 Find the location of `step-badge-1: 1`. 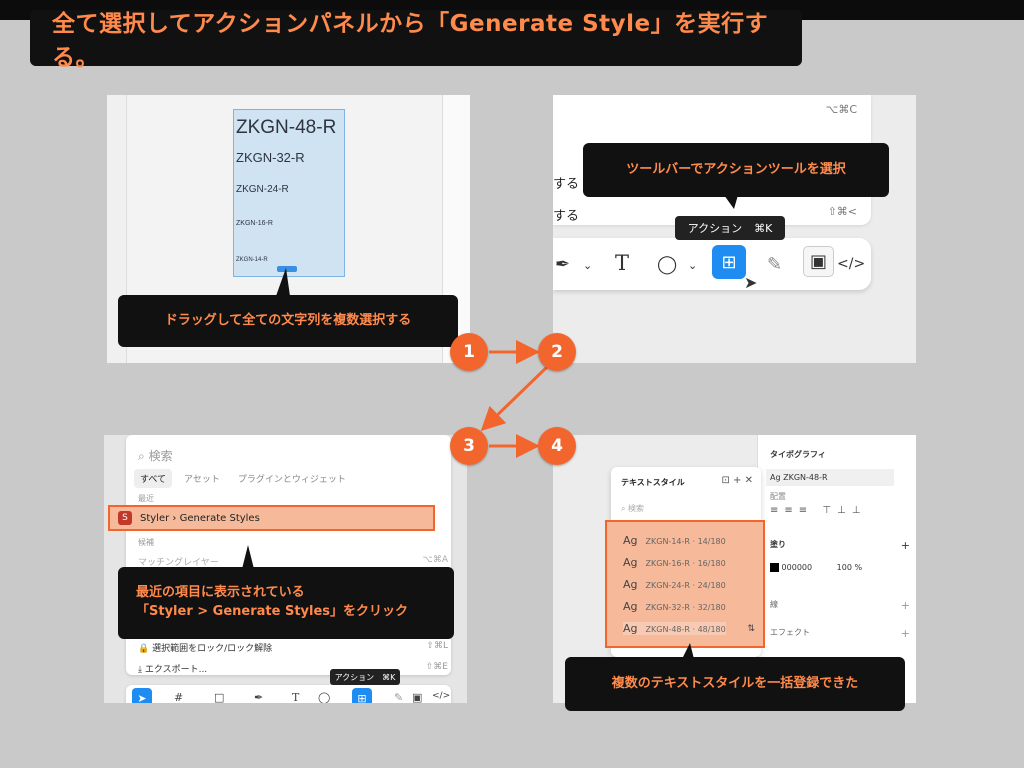

step-badge-1: 1 is located at coordinates (469, 352).